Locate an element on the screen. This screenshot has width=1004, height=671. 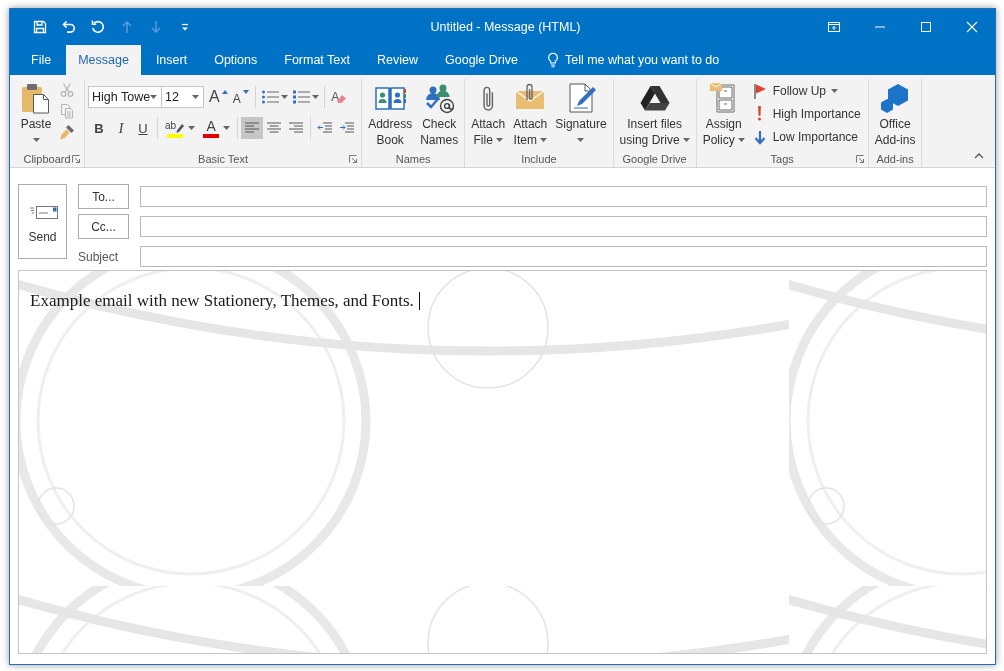
grow-font-button: A is located at coordinates (218, 97).